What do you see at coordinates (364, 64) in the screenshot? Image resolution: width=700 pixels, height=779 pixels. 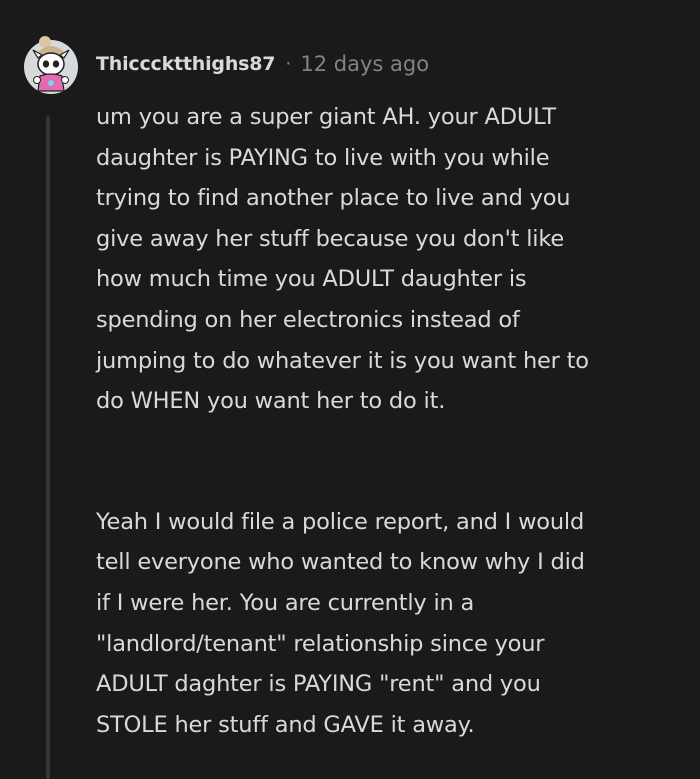 I see `comment-timestamp: 12 days ago` at bounding box center [364, 64].